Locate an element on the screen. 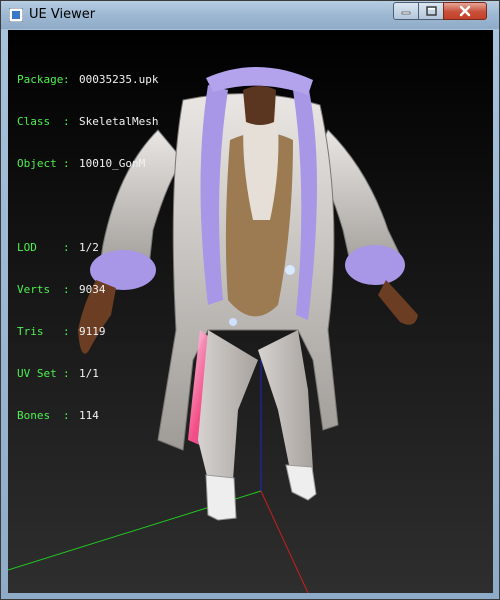  info-label: UV Set is located at coordinates (37, 373).